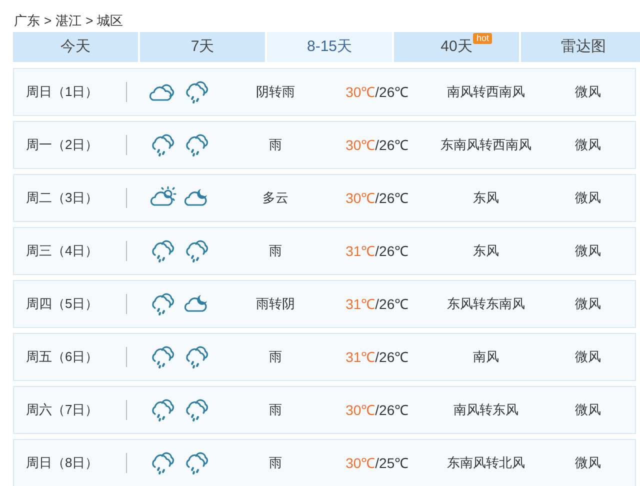 This screenshot has height=486, width=640. I want to click on weather-label: 雨转阴, so click(275, 304).